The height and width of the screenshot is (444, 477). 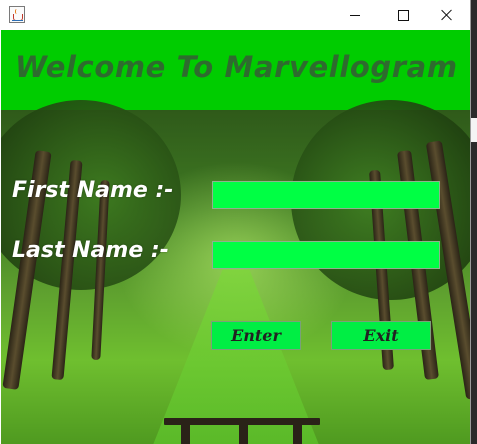 I want to click on minimize-button, so click(x=355, y=15).